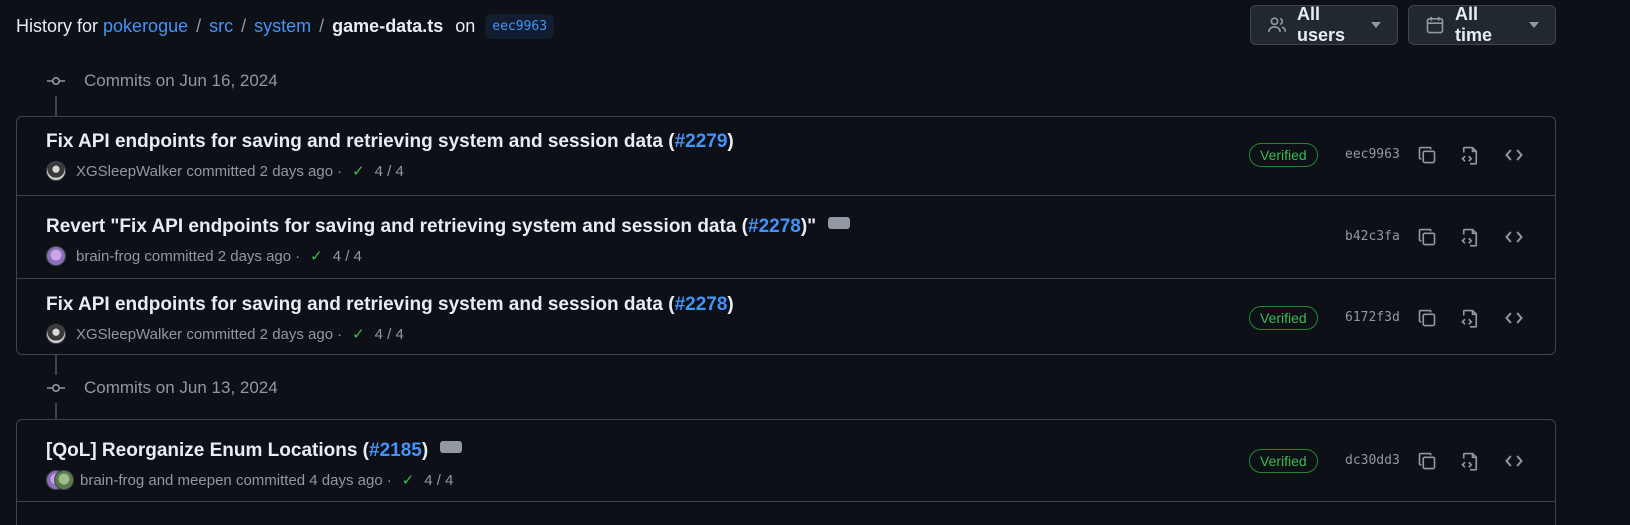 This screenshot has height=525, width=1630. I want to click on on-label: on, so click(465, 25).